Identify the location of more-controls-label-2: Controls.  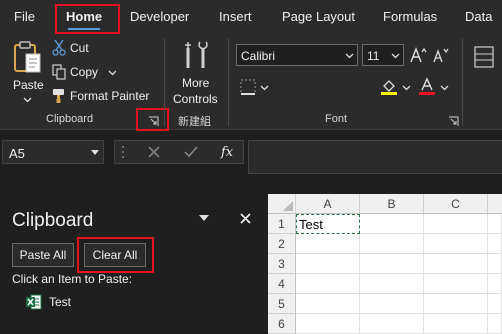
(195, 99).